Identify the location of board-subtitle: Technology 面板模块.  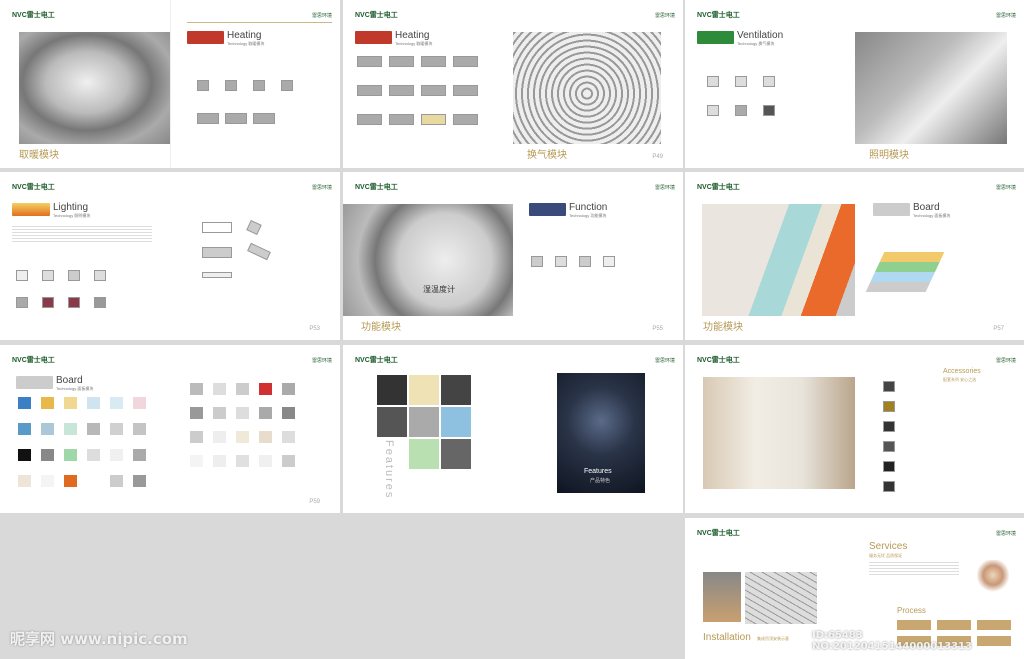
(75, 388).